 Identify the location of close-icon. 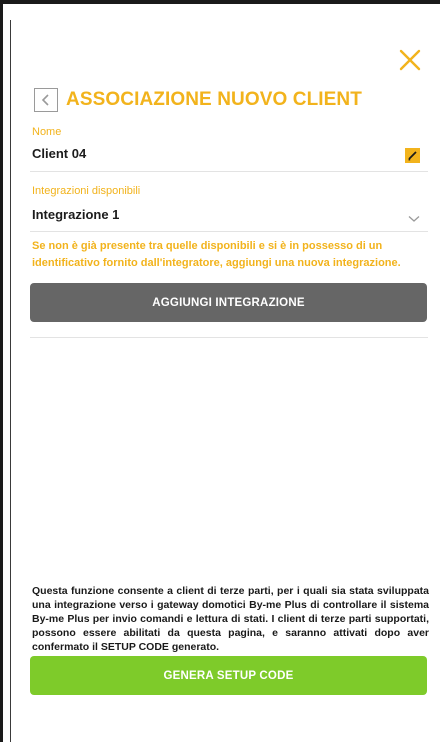
(410, 60).